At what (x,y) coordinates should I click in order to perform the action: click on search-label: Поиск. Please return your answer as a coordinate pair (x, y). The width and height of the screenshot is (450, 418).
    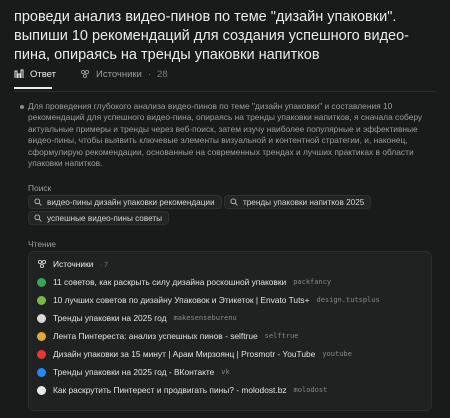
    Looking at the image, I should click on (40, 188).